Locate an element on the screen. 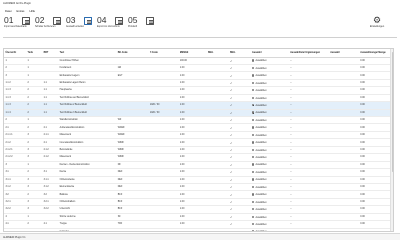 Image resolution: width=400 pixels, height=240 pixels. table-row: 3.1 2 3.1 Decke DEF 1.00 ✓ Auswählen -- 0.00 is located at coordinates (198, 172).